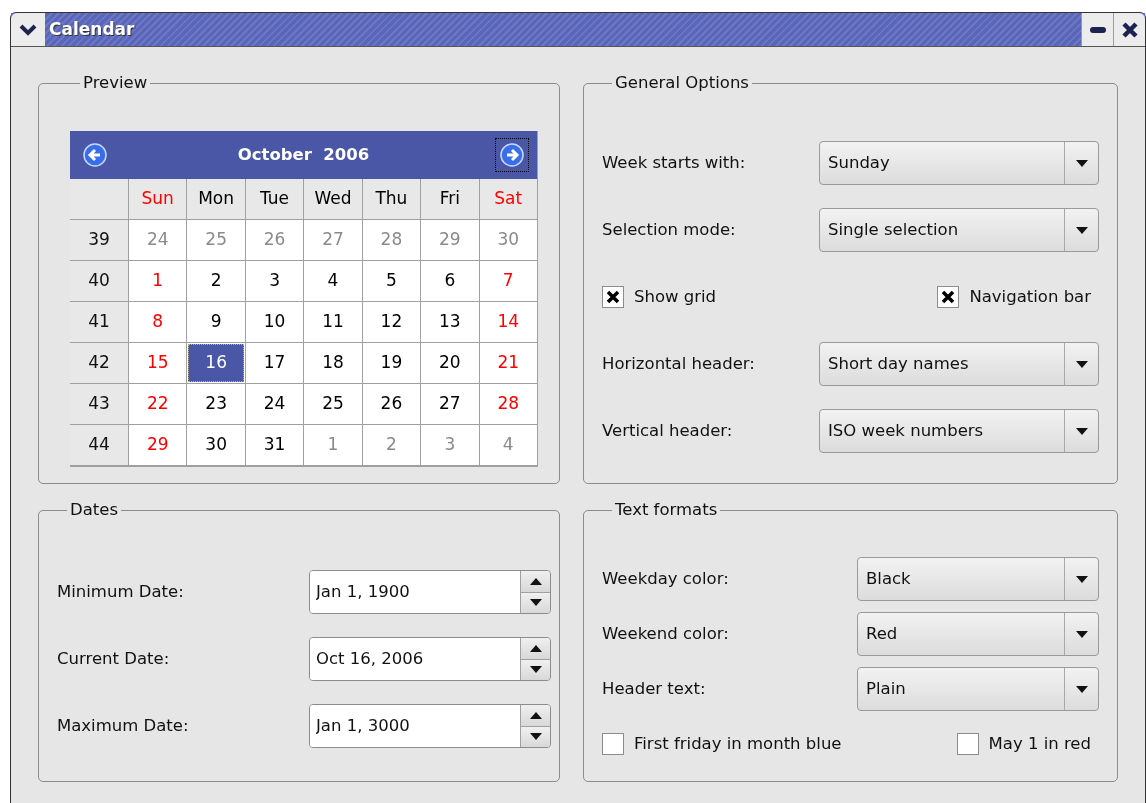  Describe the element at coordinates (450, 404) in the screenshot. I see `day-cell: 27` at that location.